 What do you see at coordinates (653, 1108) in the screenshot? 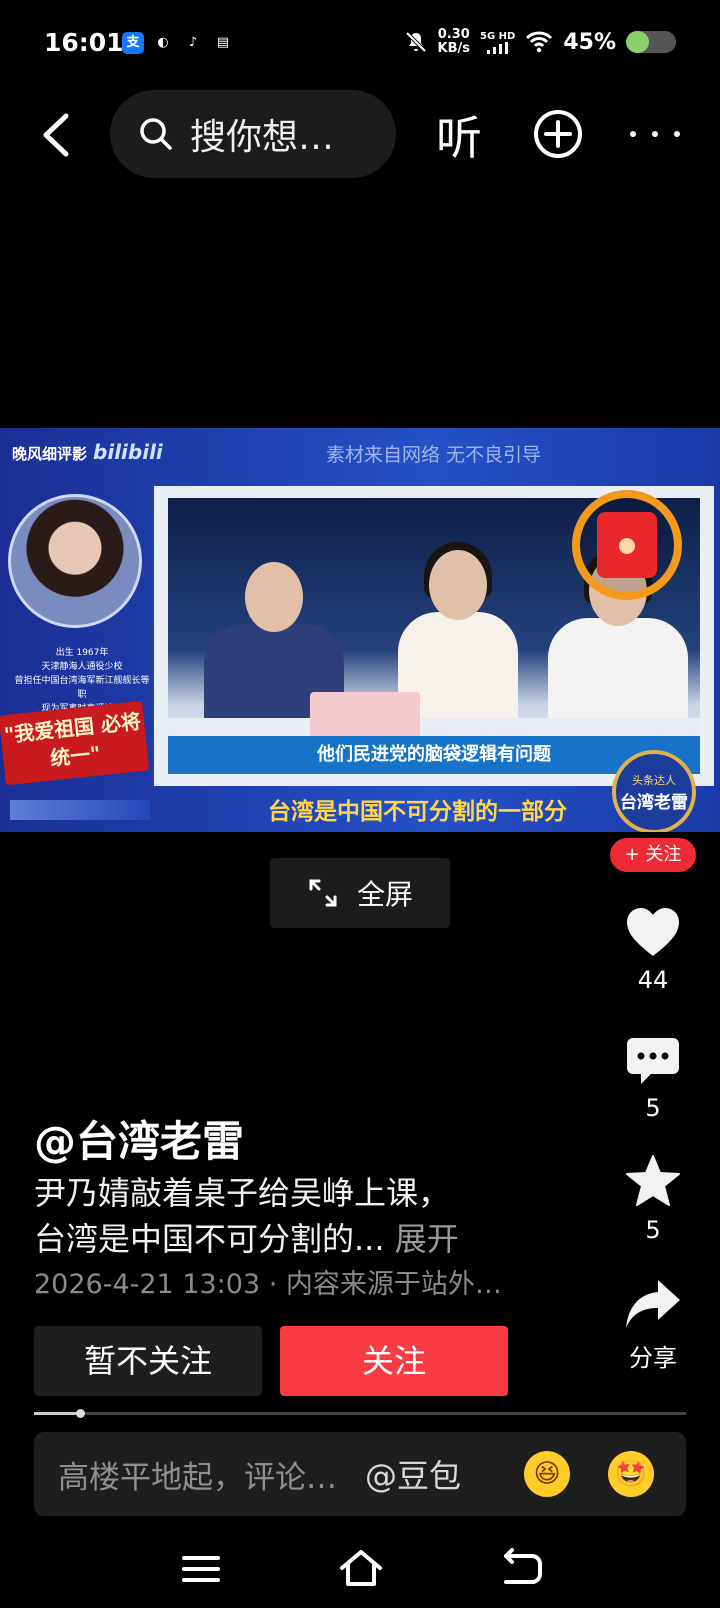
I see `comment-count: 5` at bounding box center [653, 1108].